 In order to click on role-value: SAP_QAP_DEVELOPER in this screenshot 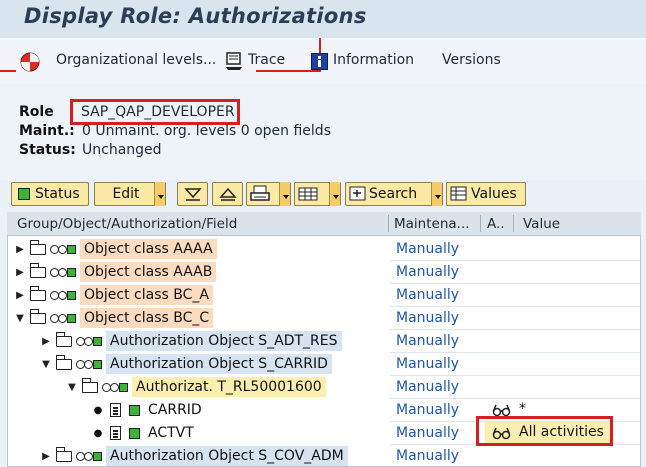, I will do `click(158, 112)`.